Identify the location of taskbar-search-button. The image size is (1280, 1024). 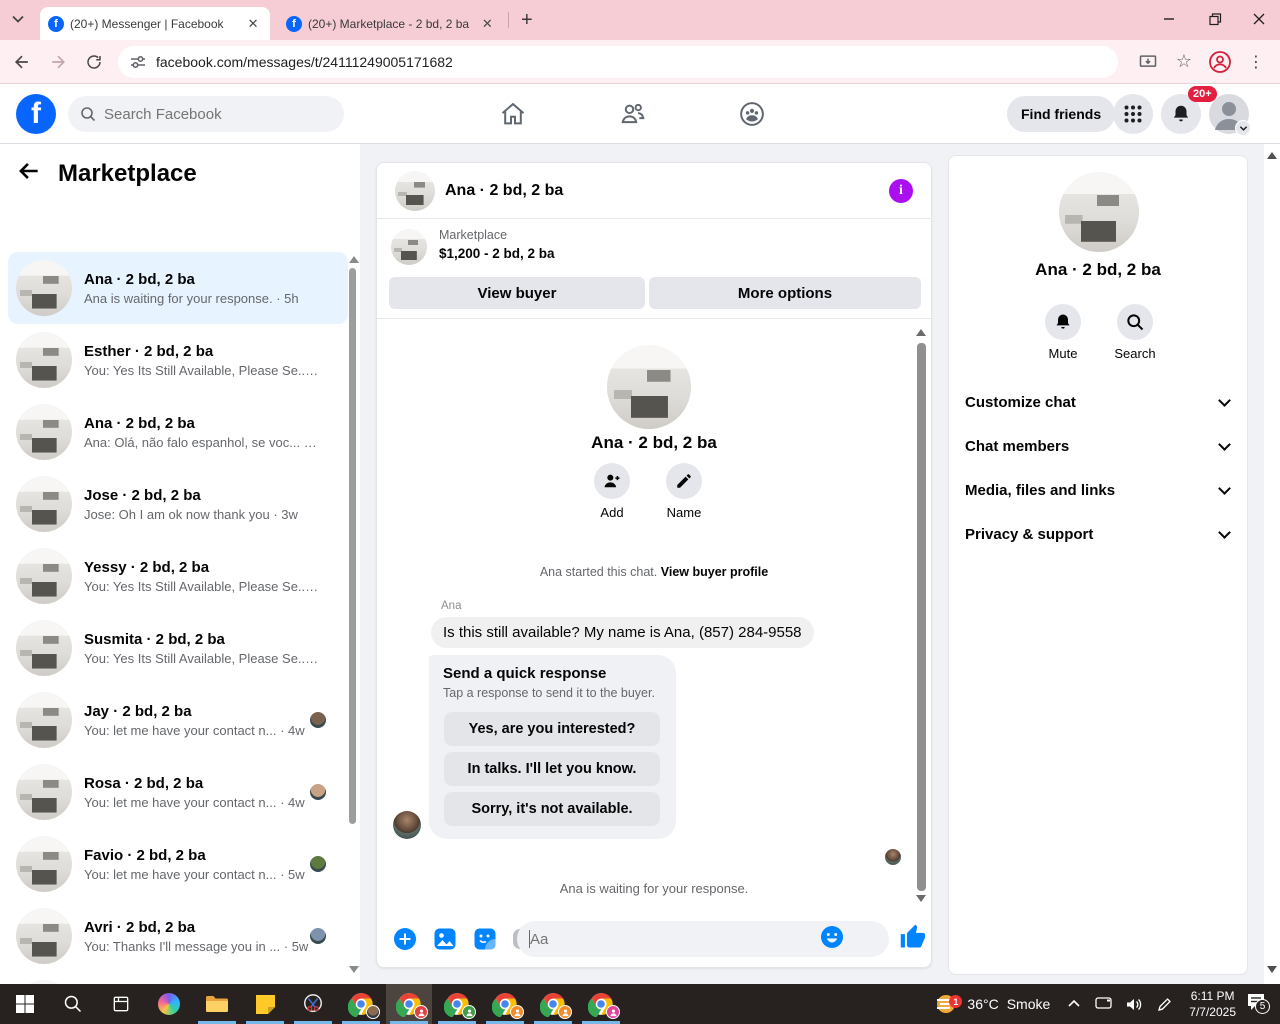
(73, 1004).